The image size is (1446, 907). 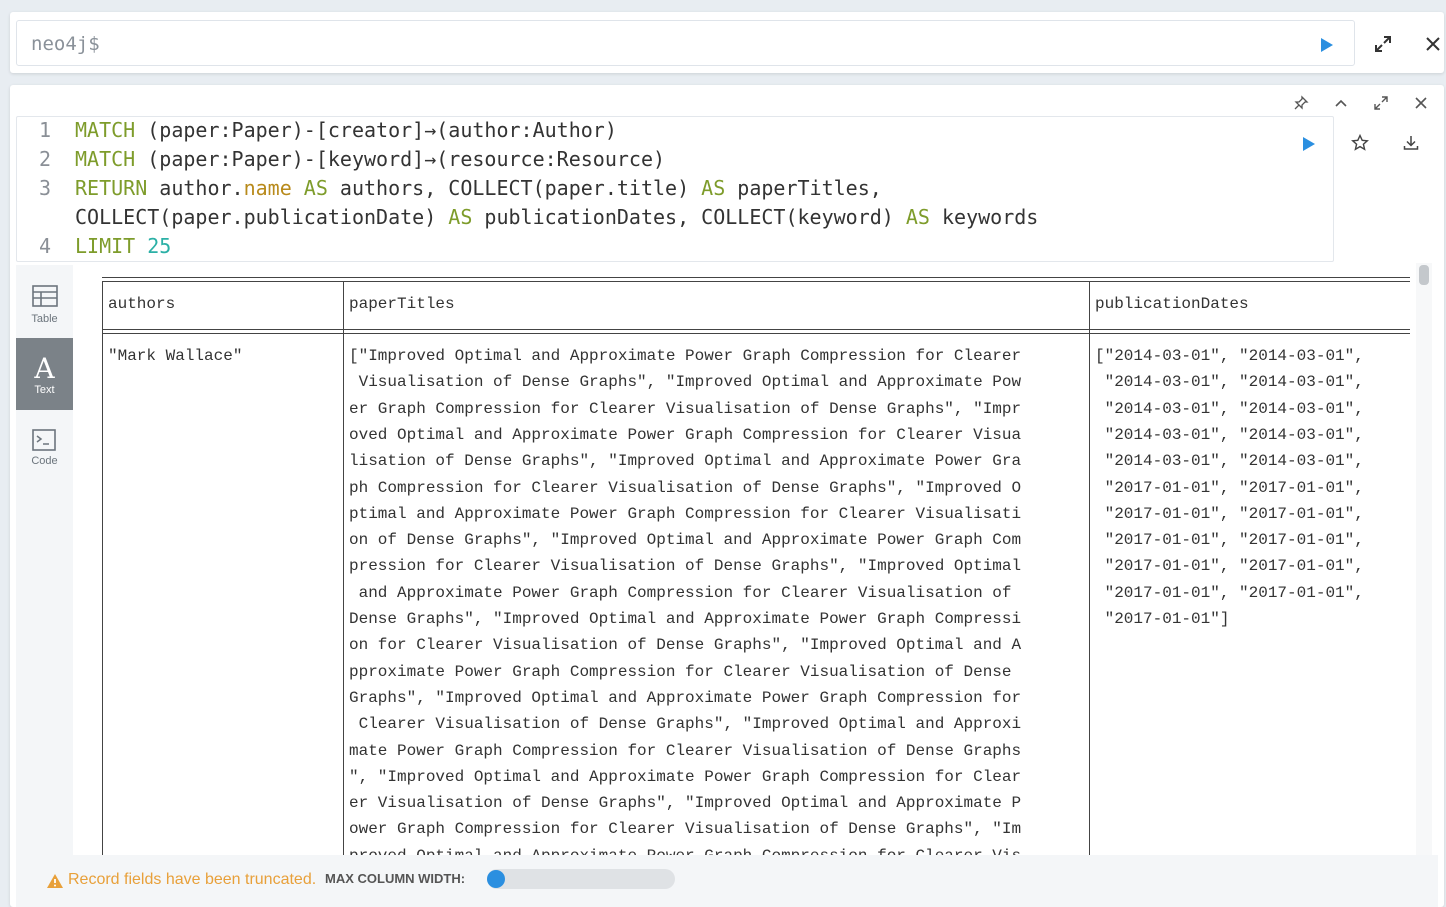 I want to click on star-icon, so click(x=1360, y=143).